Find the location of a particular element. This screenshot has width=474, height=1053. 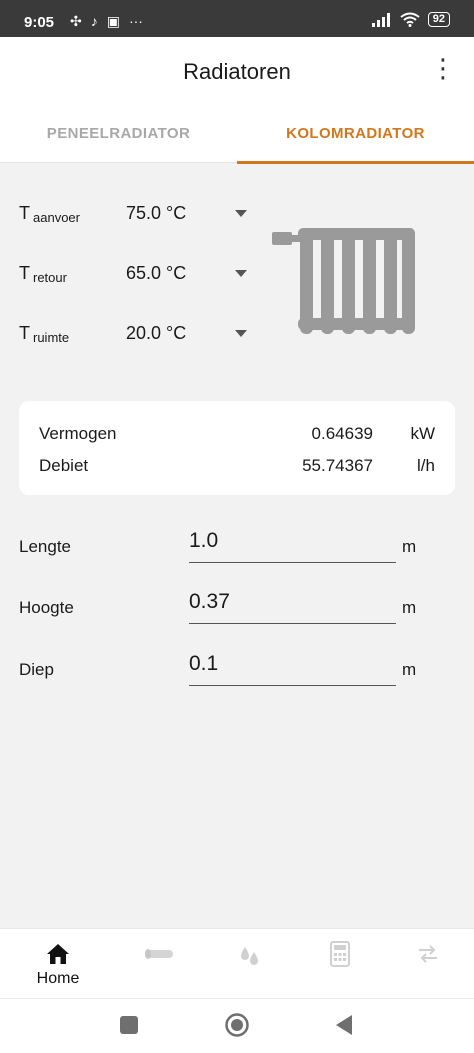

tiktok-icon: ♪ is located at coordinates (94, 21).